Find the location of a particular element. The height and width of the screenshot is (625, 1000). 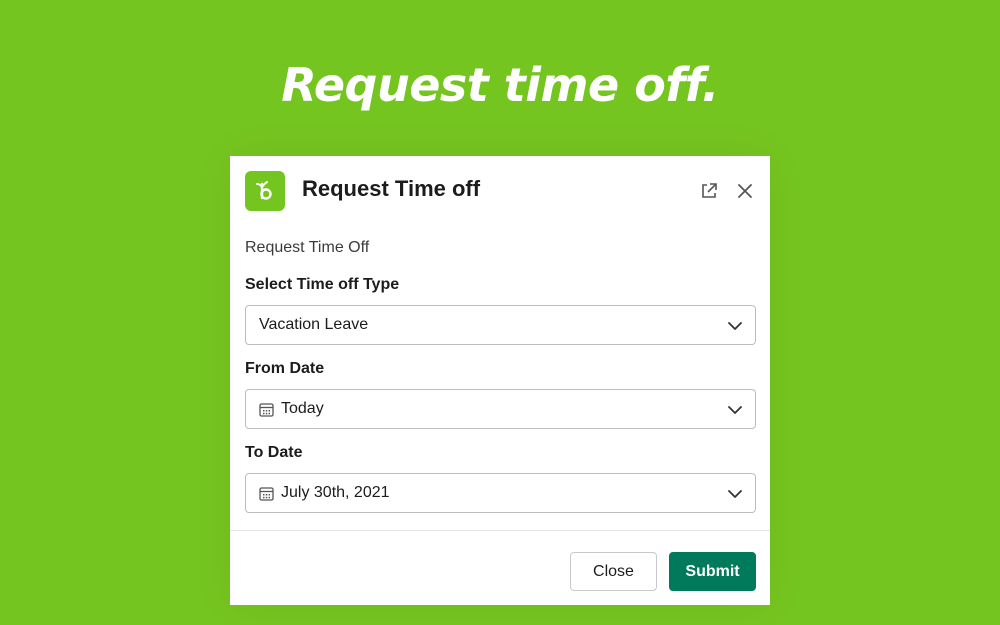

from-date-label: From Date is located at coordinates (285, 368).